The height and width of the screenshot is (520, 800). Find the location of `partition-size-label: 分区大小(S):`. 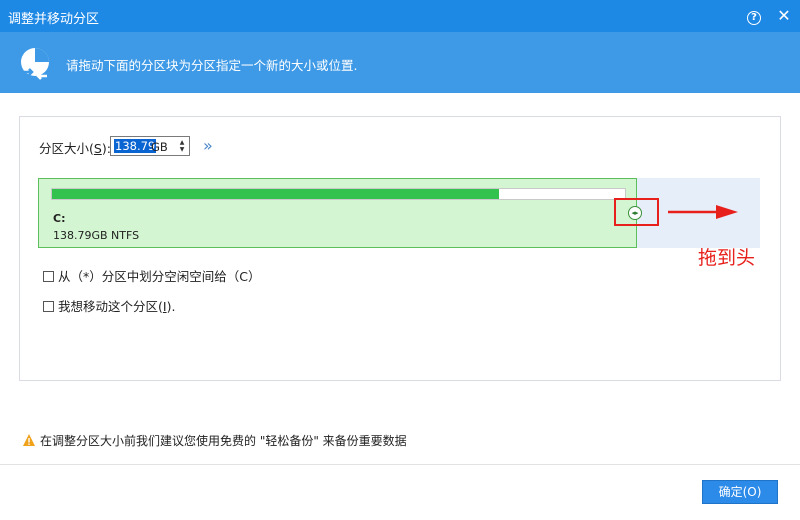

partition-size-label: 分区大小(S): is located at coordinates (75, 148).